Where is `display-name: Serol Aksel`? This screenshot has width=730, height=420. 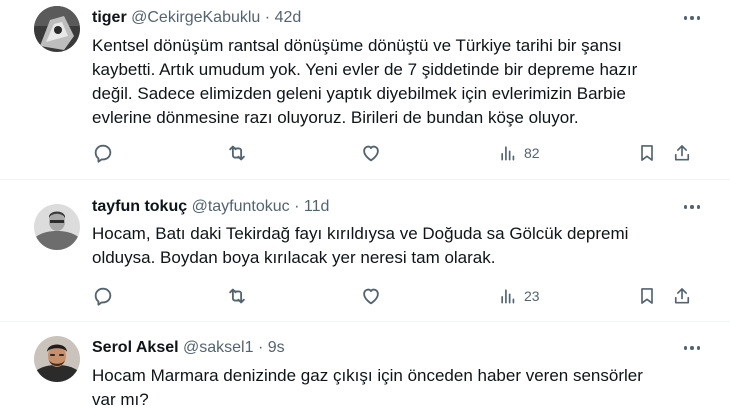 display-name: Serol Aksel is located at coordinates (135, 347).